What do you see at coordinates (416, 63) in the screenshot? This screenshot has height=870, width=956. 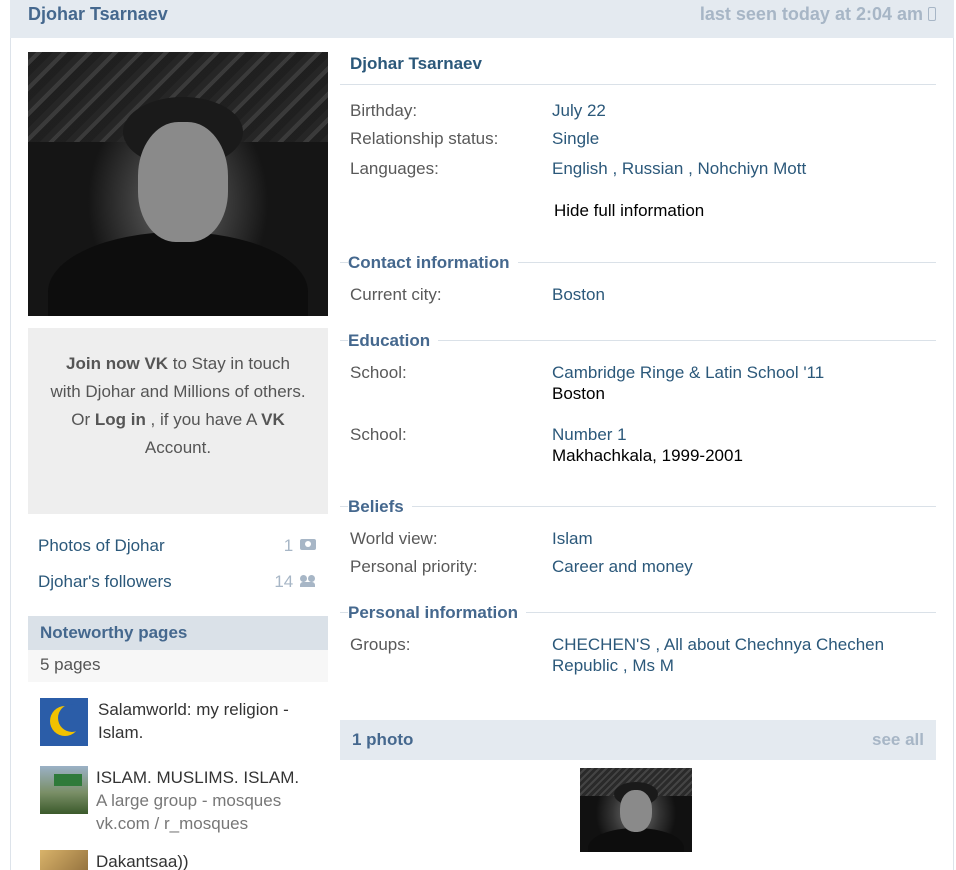 I see `profile-name: Djohar Tsarnaev` at bounding box center [416, 63].